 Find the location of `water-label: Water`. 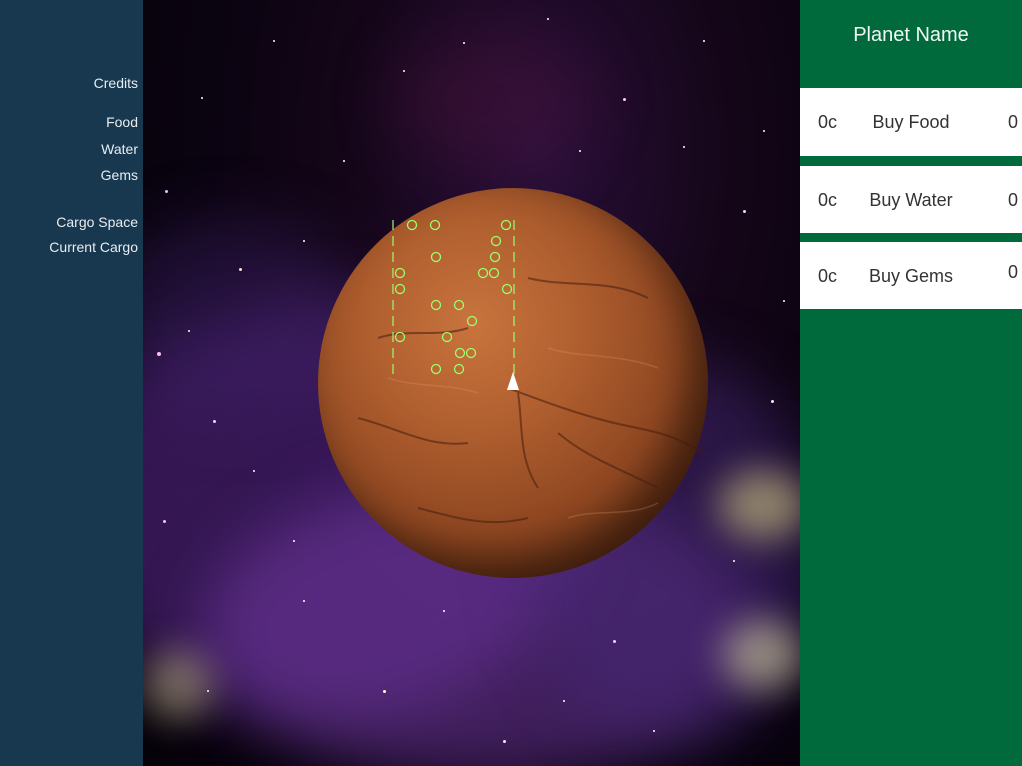

water-label: Water is located at coordinates (119, 149).